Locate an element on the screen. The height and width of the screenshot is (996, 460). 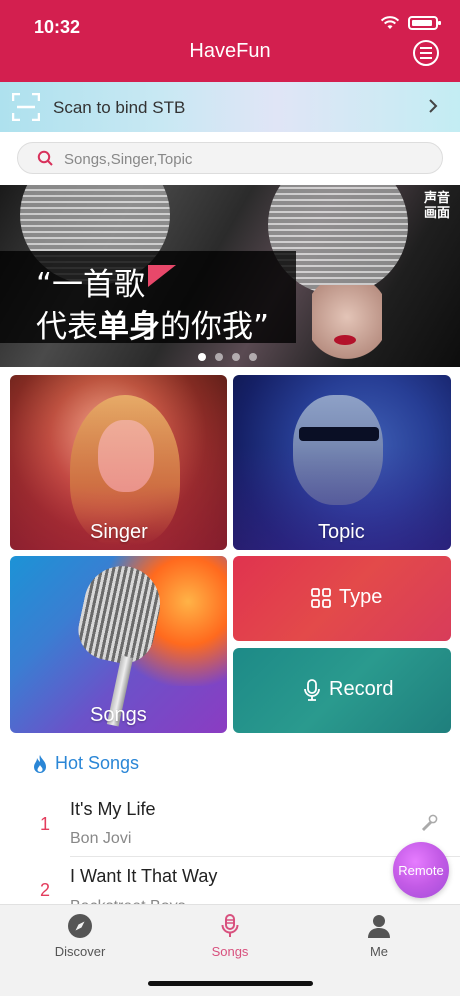
type-tile: Type is located at coordinates (342, 598).